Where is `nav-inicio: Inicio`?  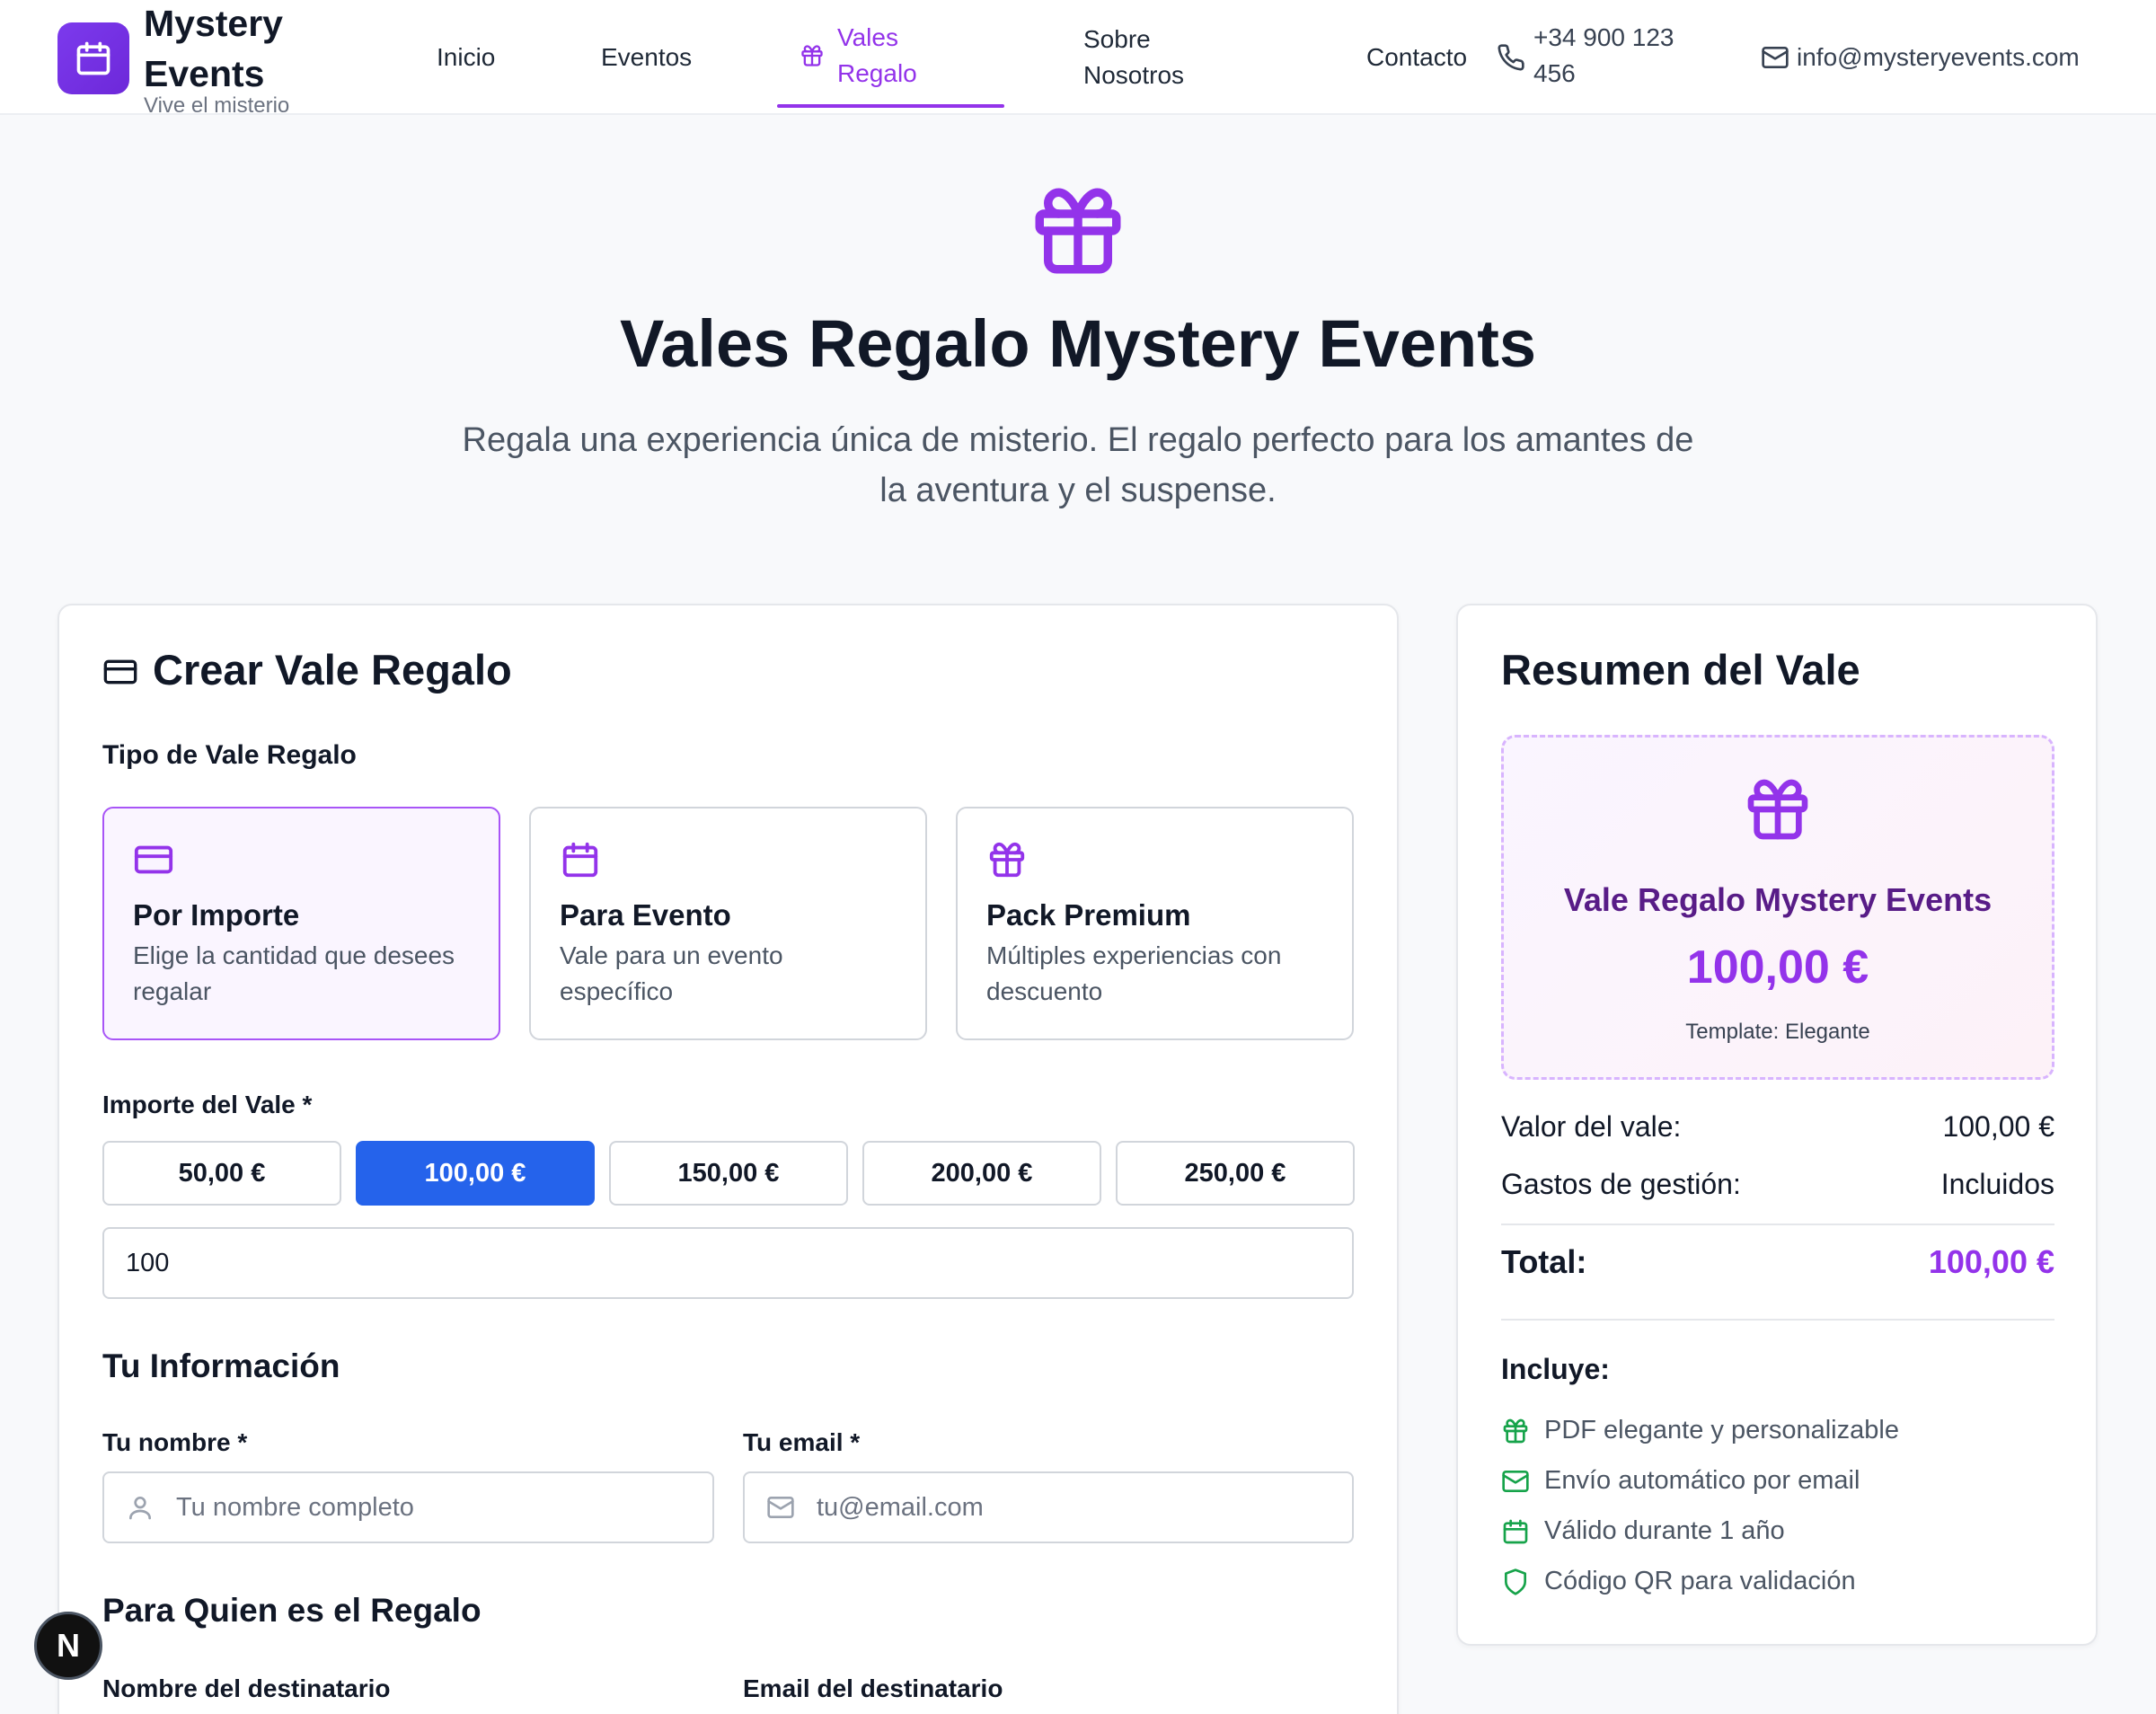
nav-inicio: Inicio is located at coordinates (466, 58).